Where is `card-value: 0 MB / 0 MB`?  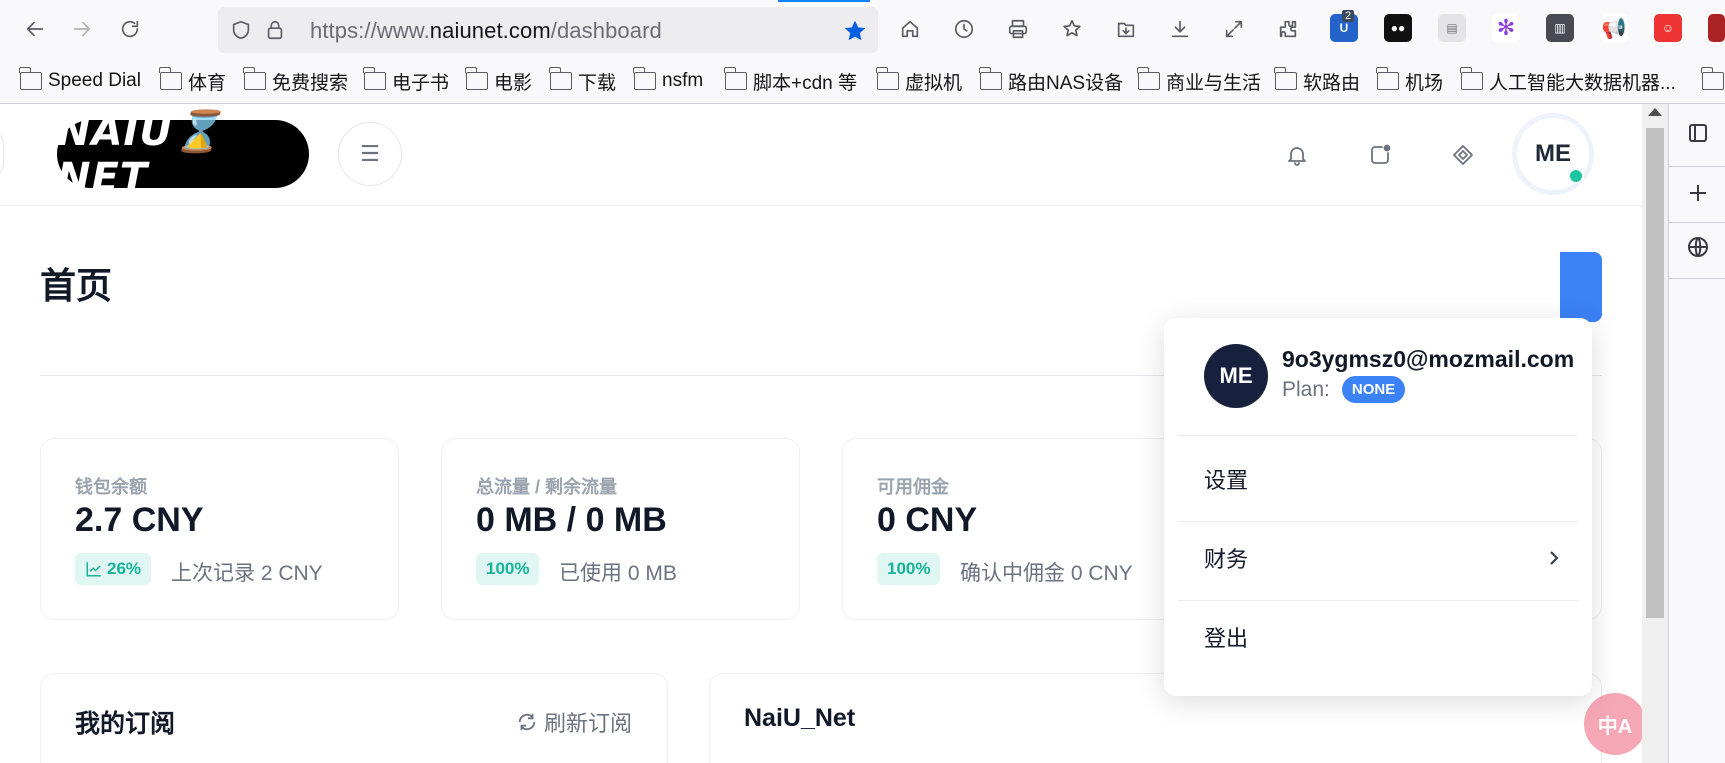 card-value: 0 MB / 0 MB is located at coordinates (571, 520).